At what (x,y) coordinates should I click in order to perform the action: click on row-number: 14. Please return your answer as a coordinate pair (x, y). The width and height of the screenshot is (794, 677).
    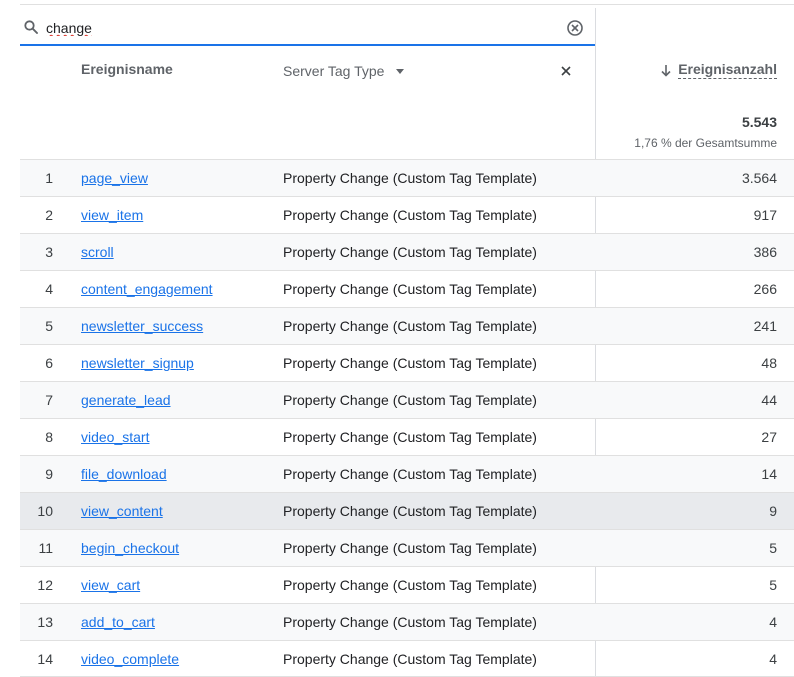
    Looking at the image, I should click on (45, 659).